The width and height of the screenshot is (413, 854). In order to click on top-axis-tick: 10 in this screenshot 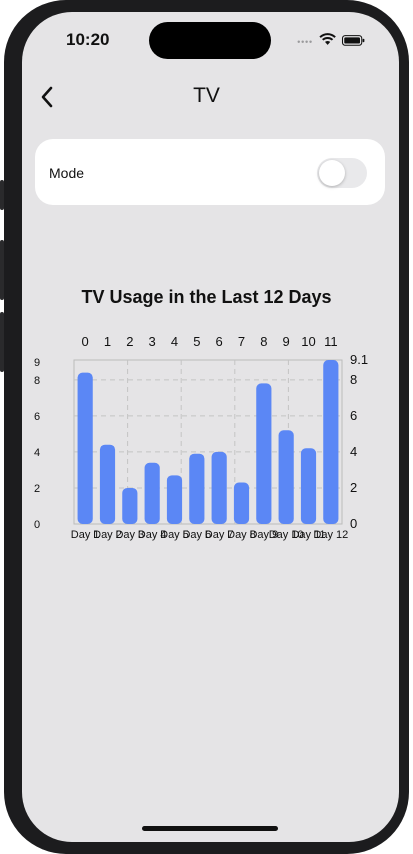, I will do `click(308, 341)`.